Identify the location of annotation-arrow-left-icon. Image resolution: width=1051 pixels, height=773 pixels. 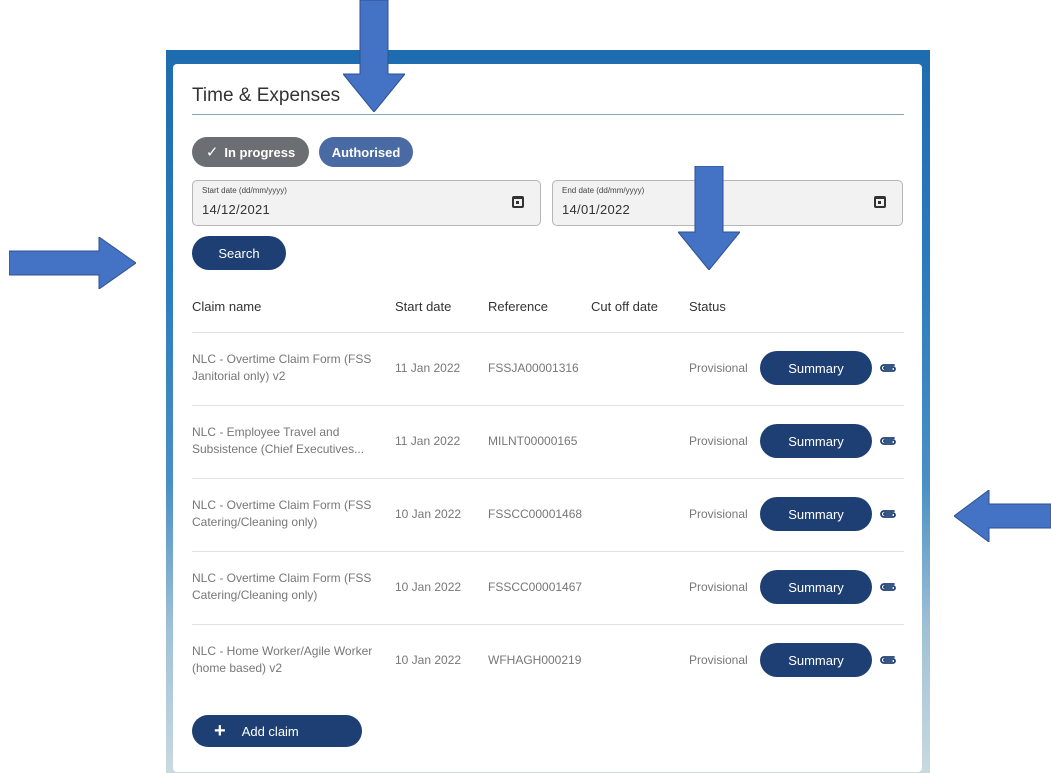
(1002, 516).